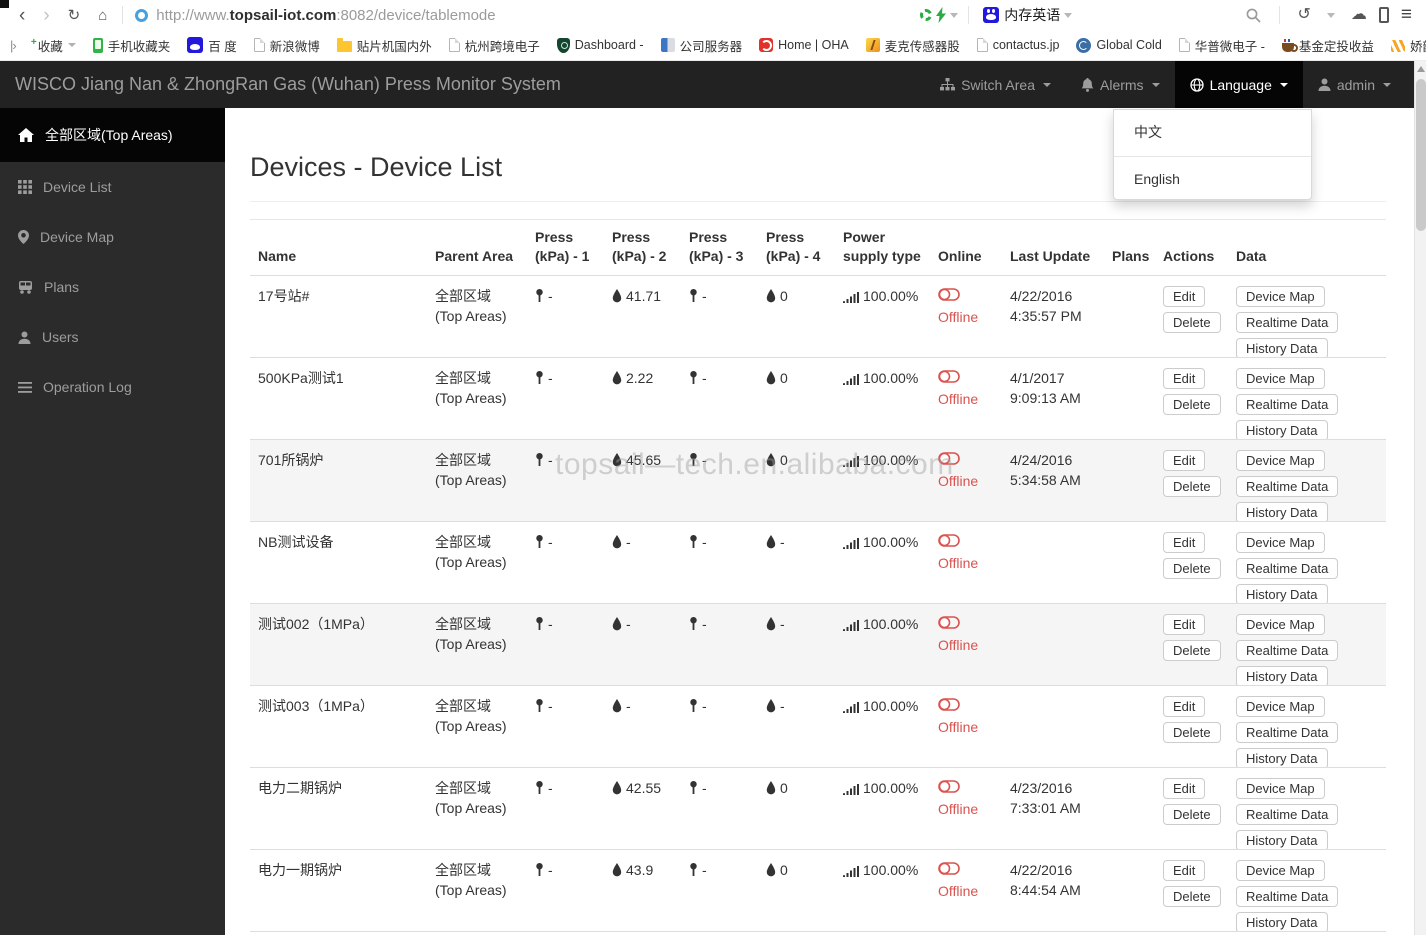 This screenshot has height=935, width=1426. What do you see at coordinates (1359, 15) in the screenshot?
I see `cloud-icon: ☁` at bounding box center [1359, 15].